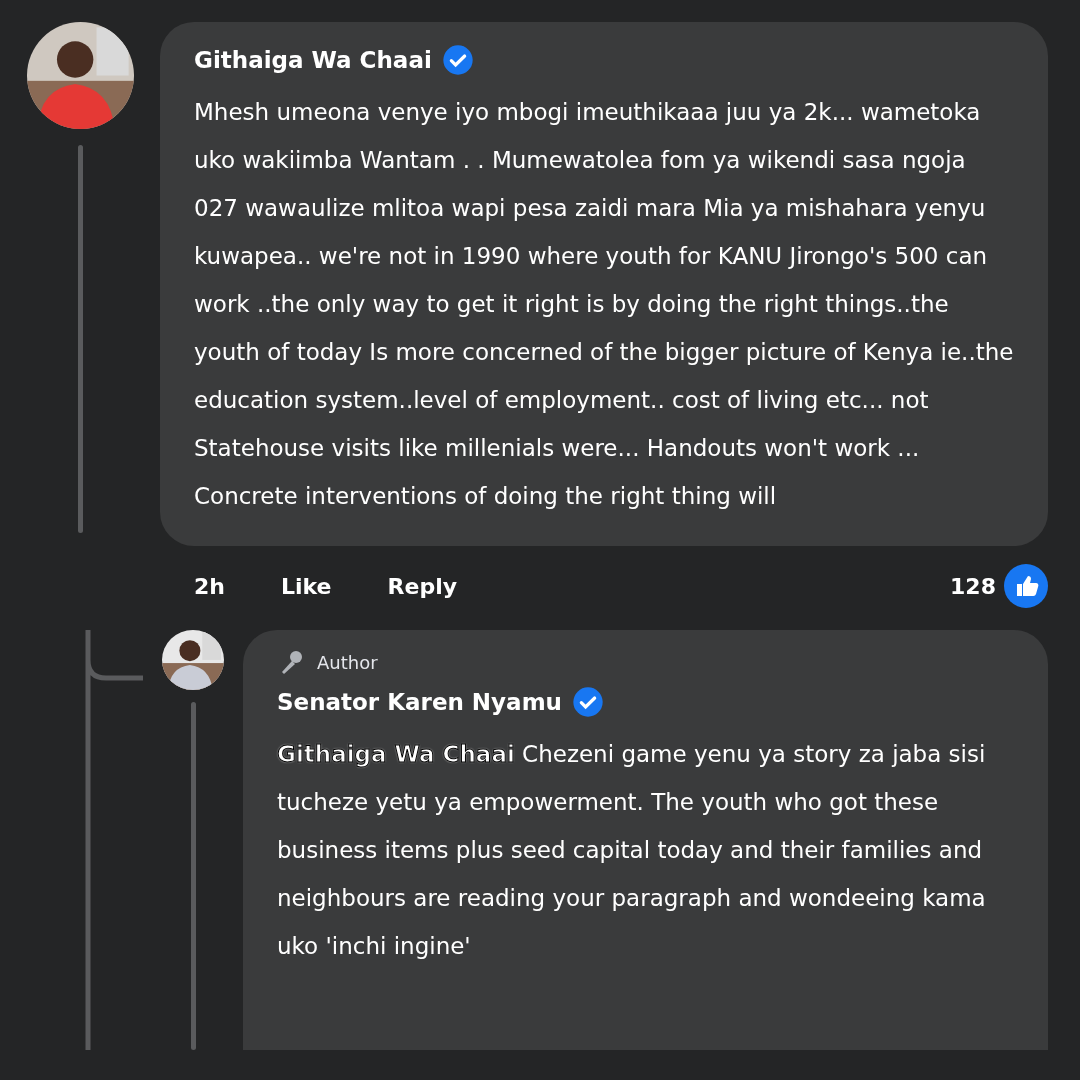  What do you see at coordinates (1026, 586) in the screenshot?
I see `thumbs-up-icon` at bounding box center [1026, 586].